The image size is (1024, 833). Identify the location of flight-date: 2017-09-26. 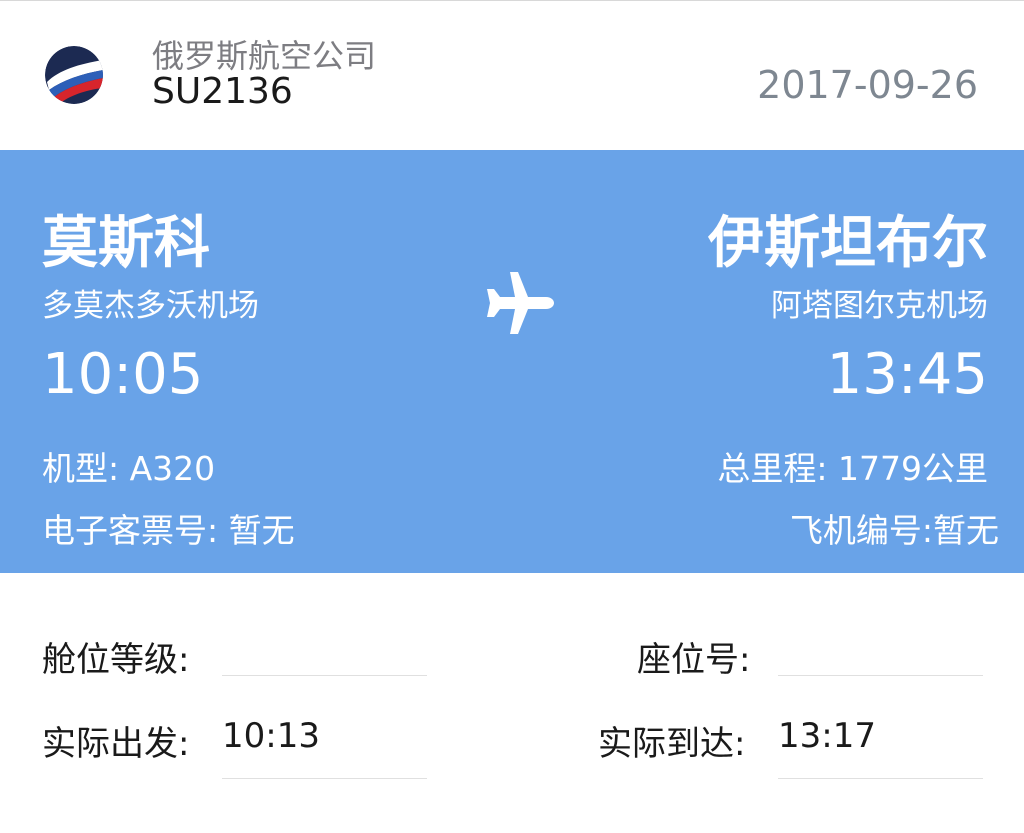
(867, 85).